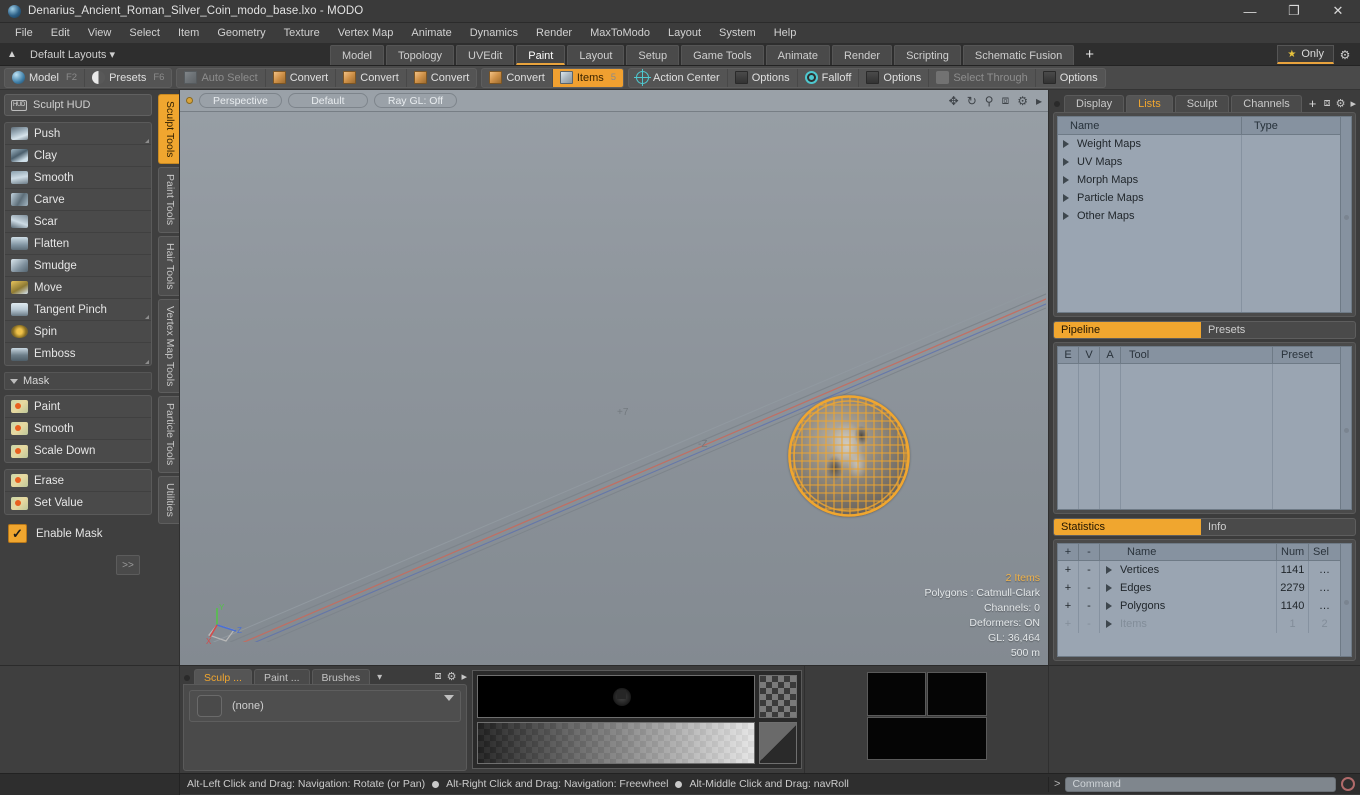  What do you see at coordinates (78, 222) in the screenshot?
I see `tool-scar: Scar` at bounding box center [78, 222].